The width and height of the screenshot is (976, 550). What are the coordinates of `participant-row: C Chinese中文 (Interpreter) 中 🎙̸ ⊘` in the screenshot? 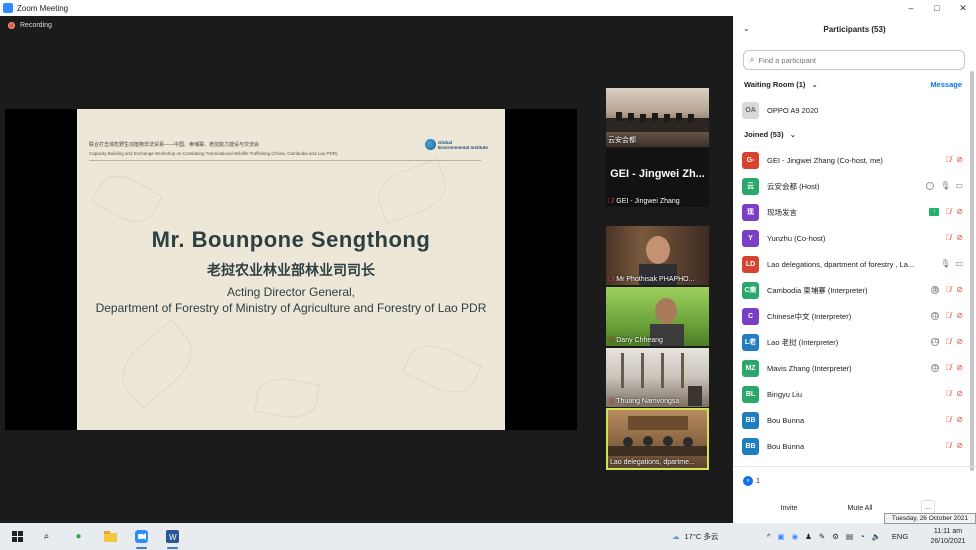 It's located at (854, 316).